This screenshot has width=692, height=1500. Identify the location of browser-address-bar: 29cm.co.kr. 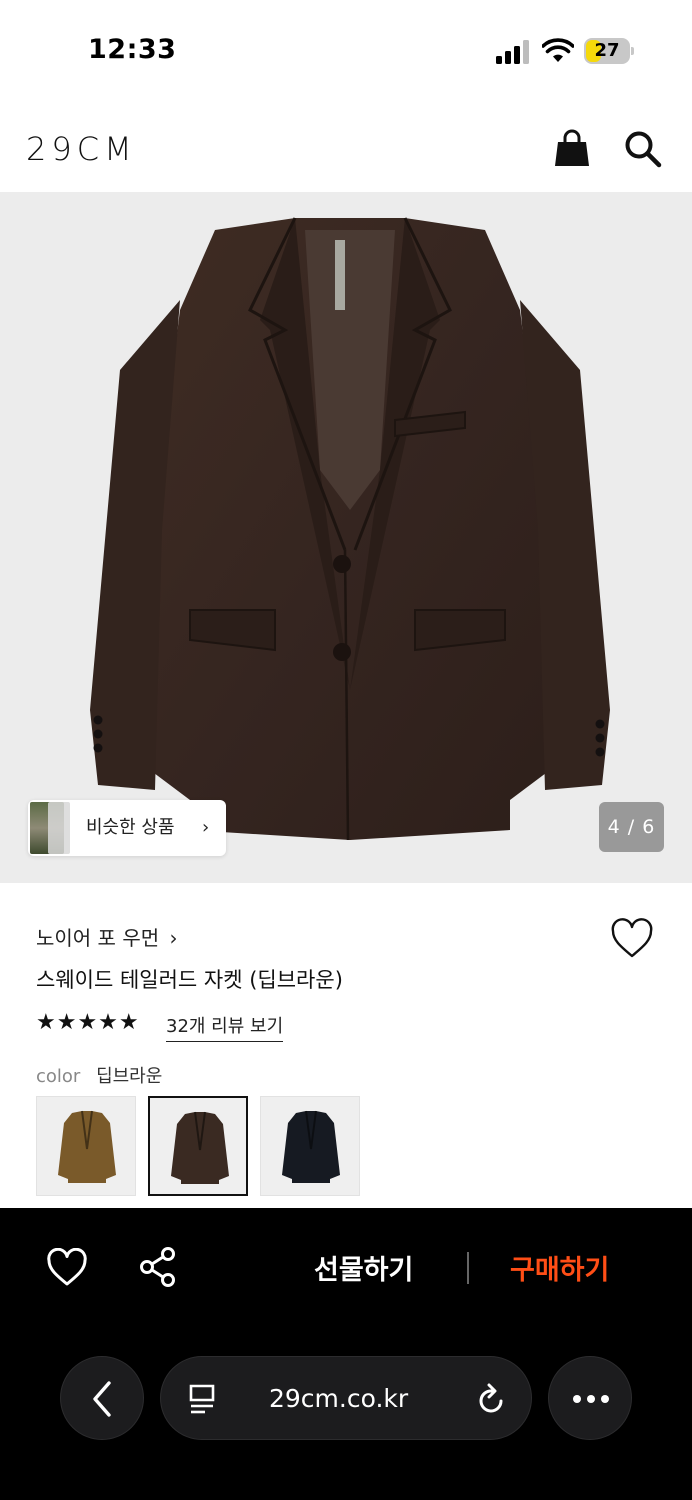
(346, 1398).